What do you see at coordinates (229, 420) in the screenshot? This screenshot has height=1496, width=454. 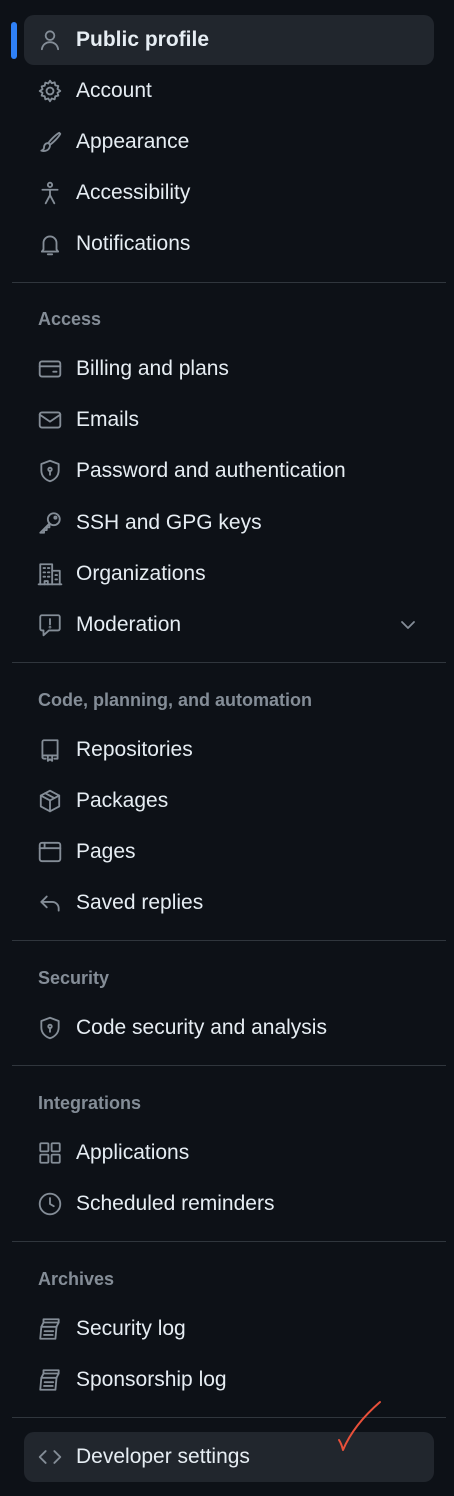 I see `sidebar-item-emails: Emails` at bounding box center [229, 420].